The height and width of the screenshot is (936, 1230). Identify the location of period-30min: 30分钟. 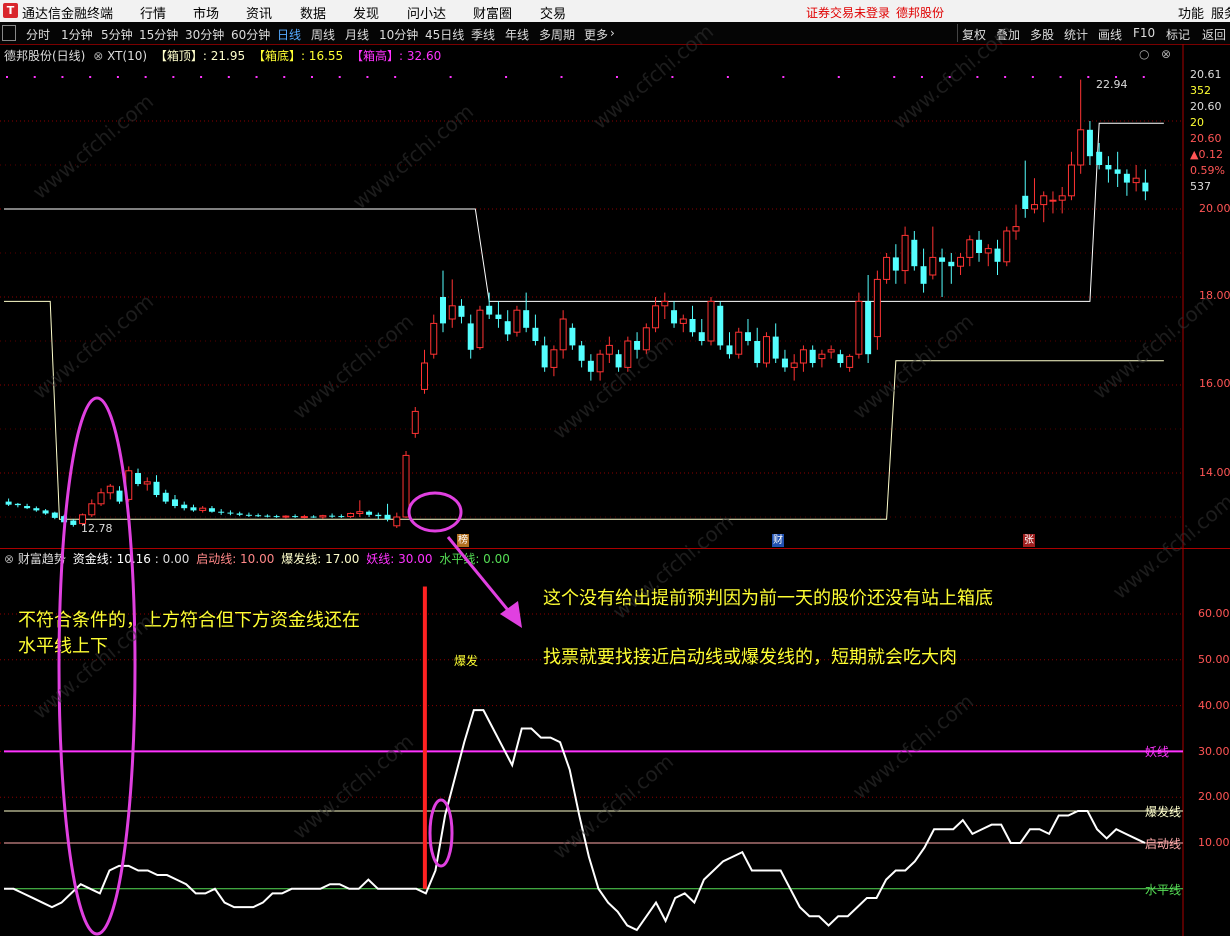
(204, 34).